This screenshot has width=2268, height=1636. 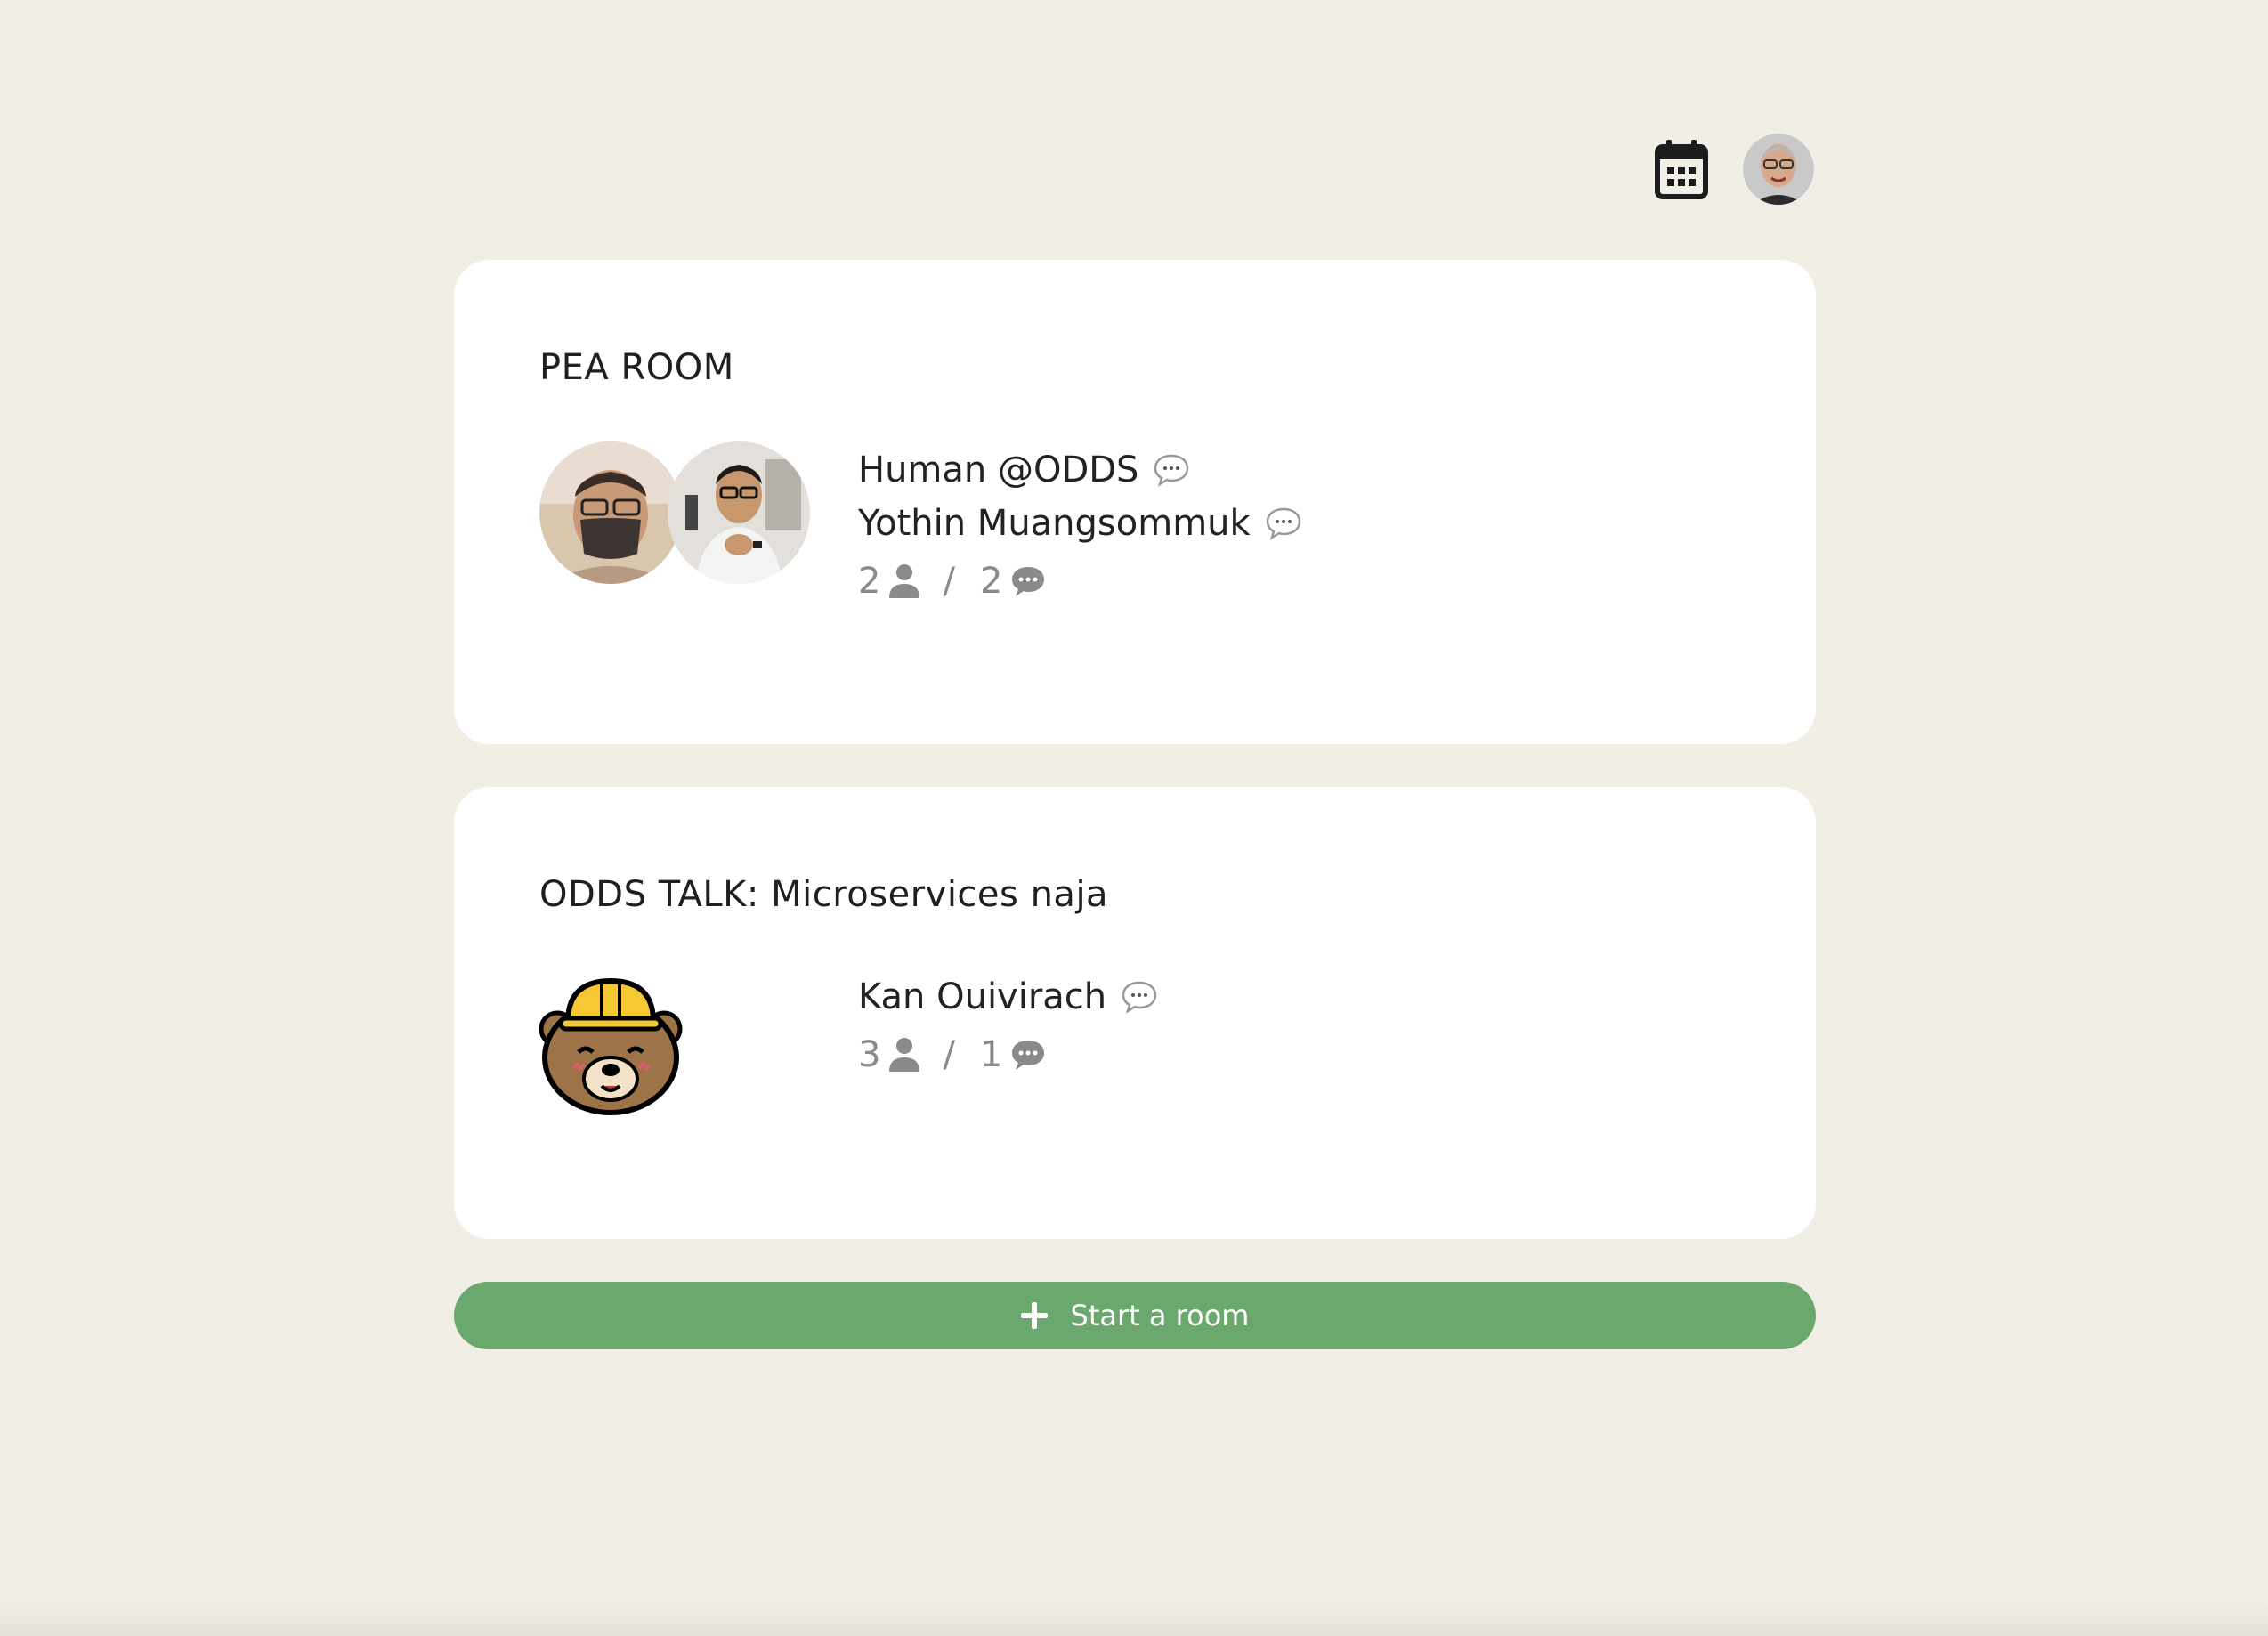 I want to click on start-room-button: Start a room, so click(x=1135, y=1315).